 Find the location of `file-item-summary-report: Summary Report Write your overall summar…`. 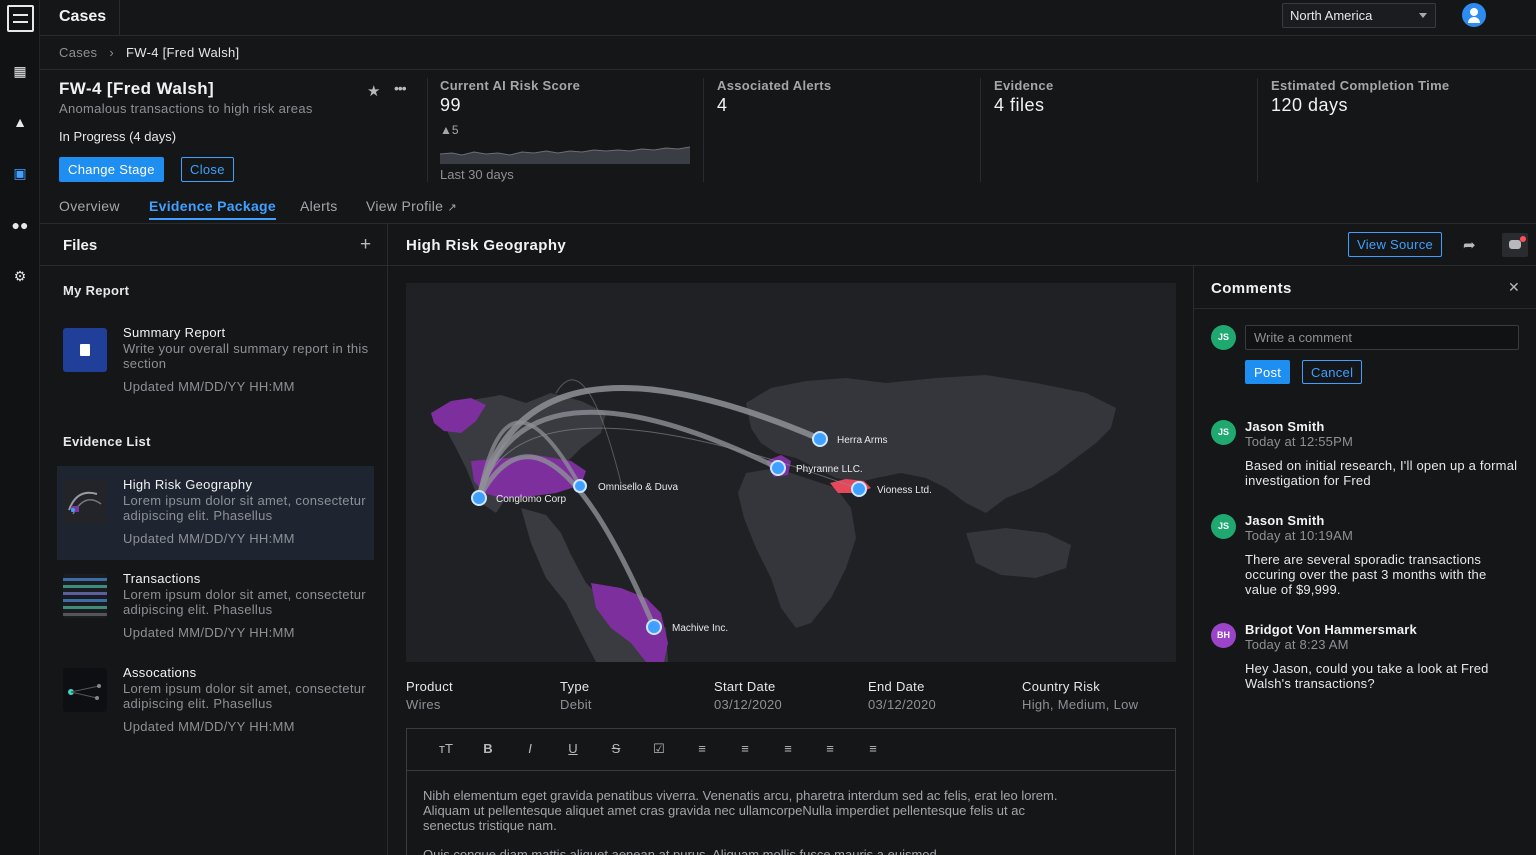

file-item-summary-report: Summary Report Write your overall summar… is located at coordinates (215, 361).